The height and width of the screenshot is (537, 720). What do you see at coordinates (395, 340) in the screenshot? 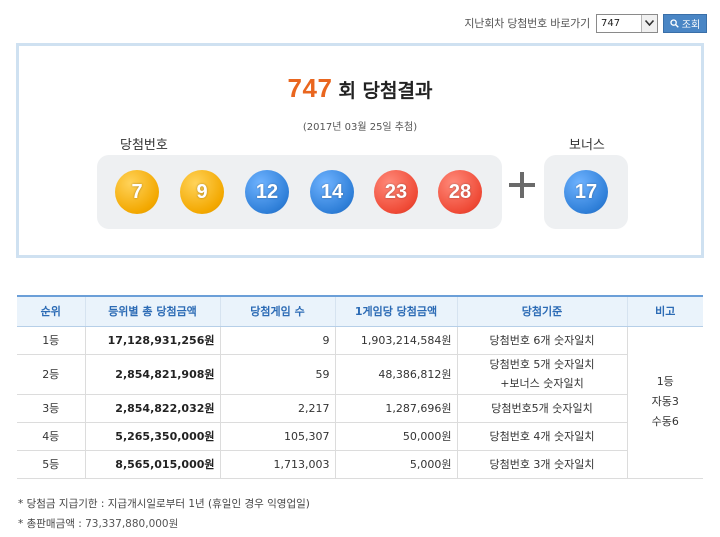
I see `cell-per-game-prize: 1,903,214,584원` at bounding box center [395, 340].